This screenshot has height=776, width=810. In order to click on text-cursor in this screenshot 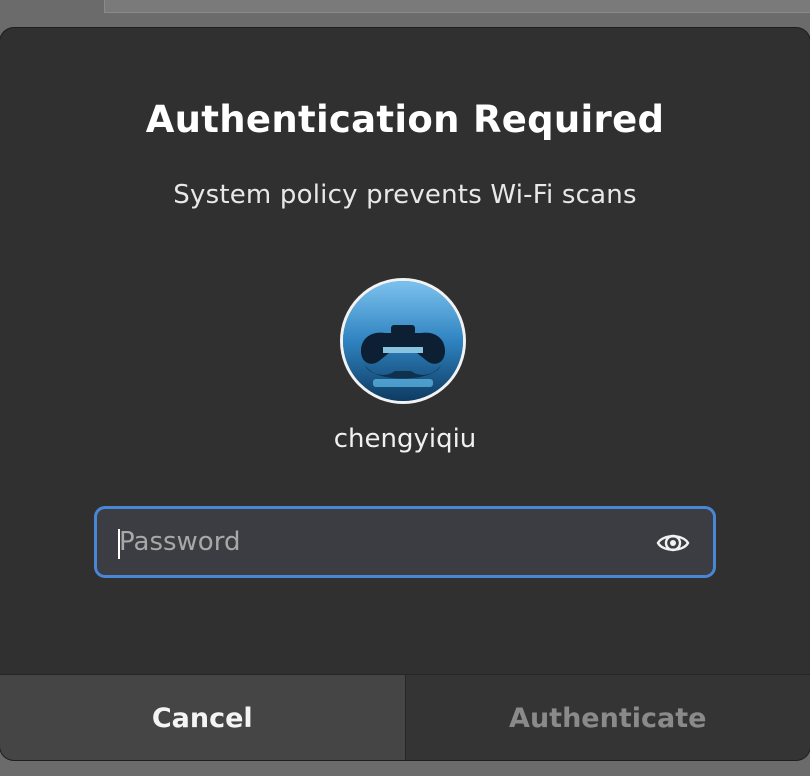, I will do `click(119, 544)`.